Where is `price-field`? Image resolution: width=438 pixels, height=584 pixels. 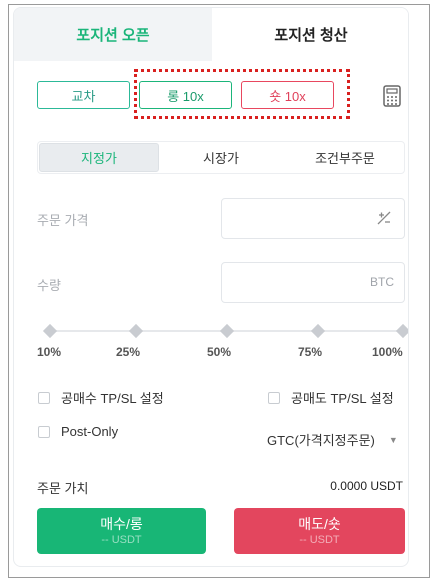
price-field is located at coordinates (313, 218).